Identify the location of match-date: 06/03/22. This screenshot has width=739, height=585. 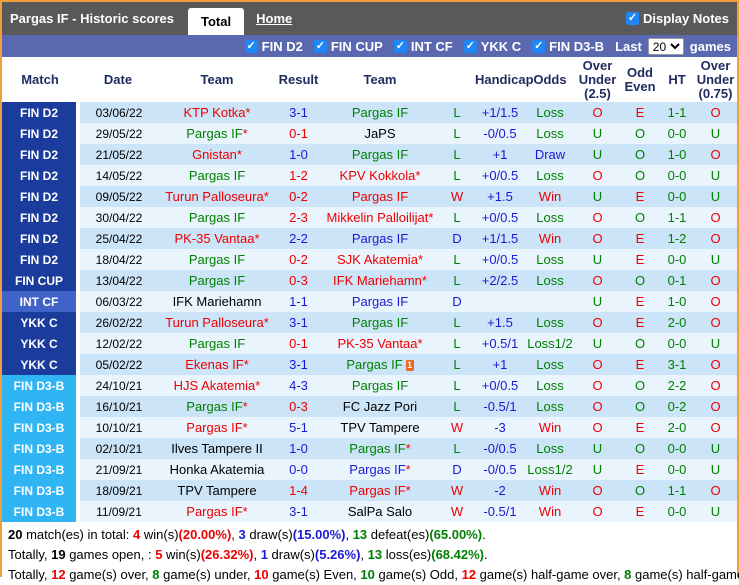
(118, 302).